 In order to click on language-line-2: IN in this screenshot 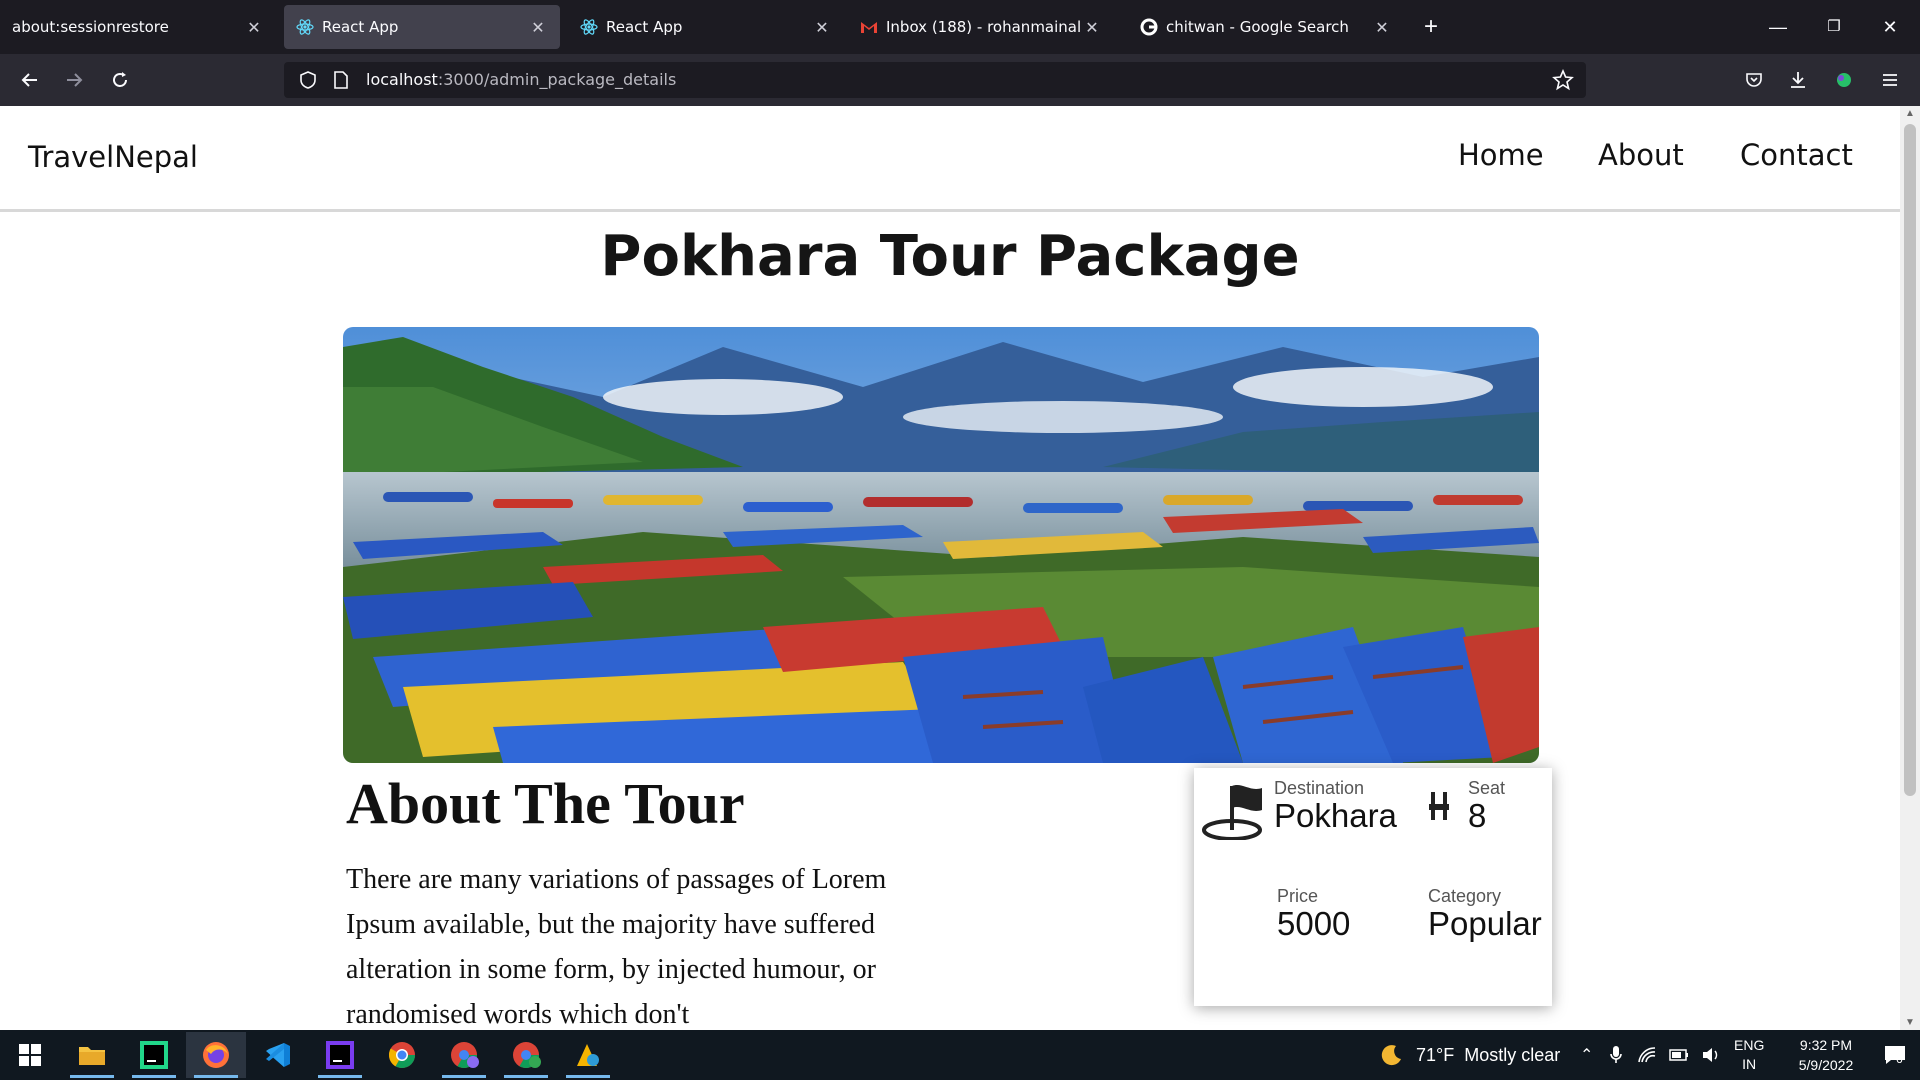, I will do `click(1749, 1064)`.